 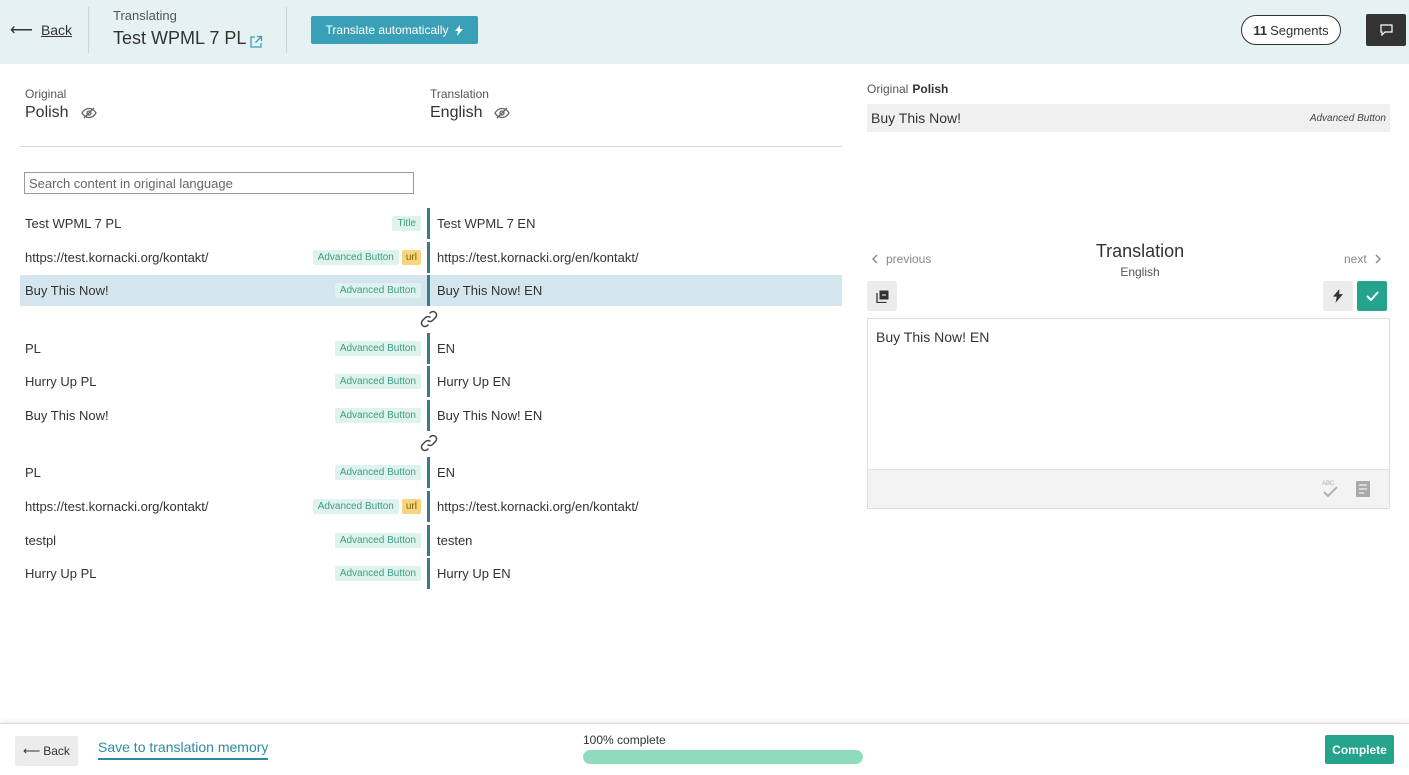 What do you see at coordinates (219, 183) in the screenshot?
I see `search-input` at bounding box center [219, 183].